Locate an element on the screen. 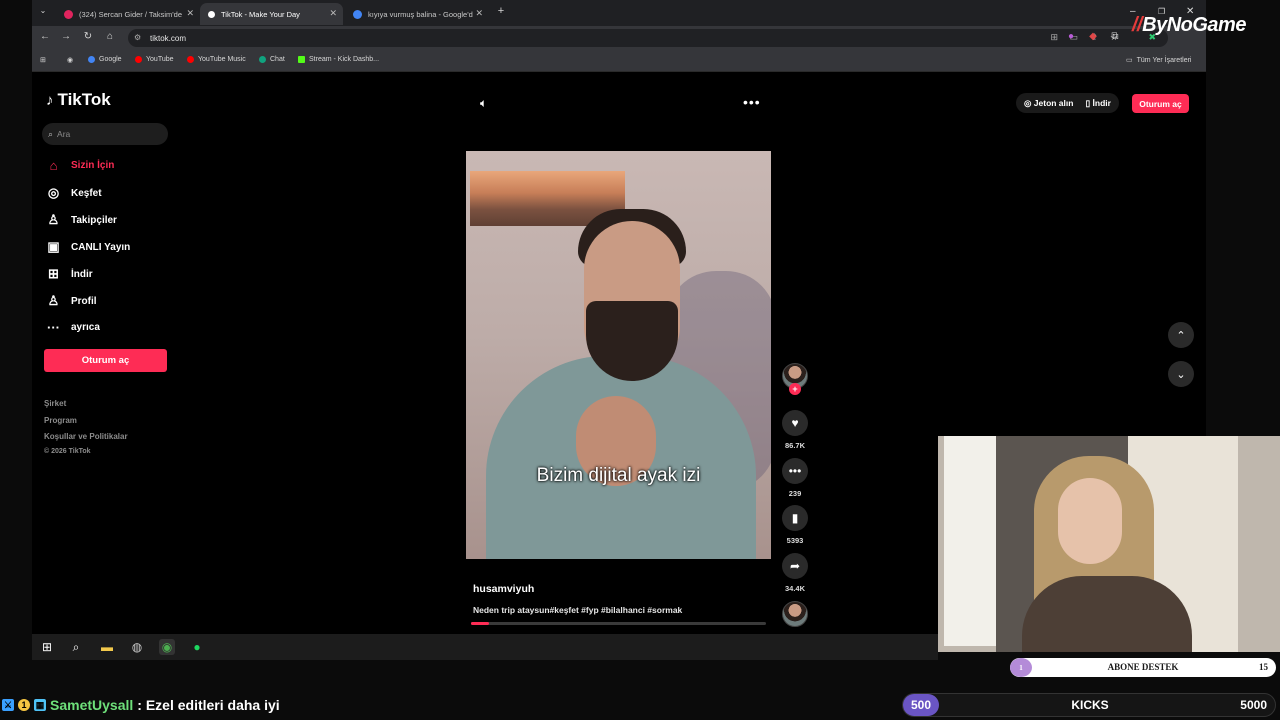  nav-label: CANLI Yayın is located at coordinates (101, 247).